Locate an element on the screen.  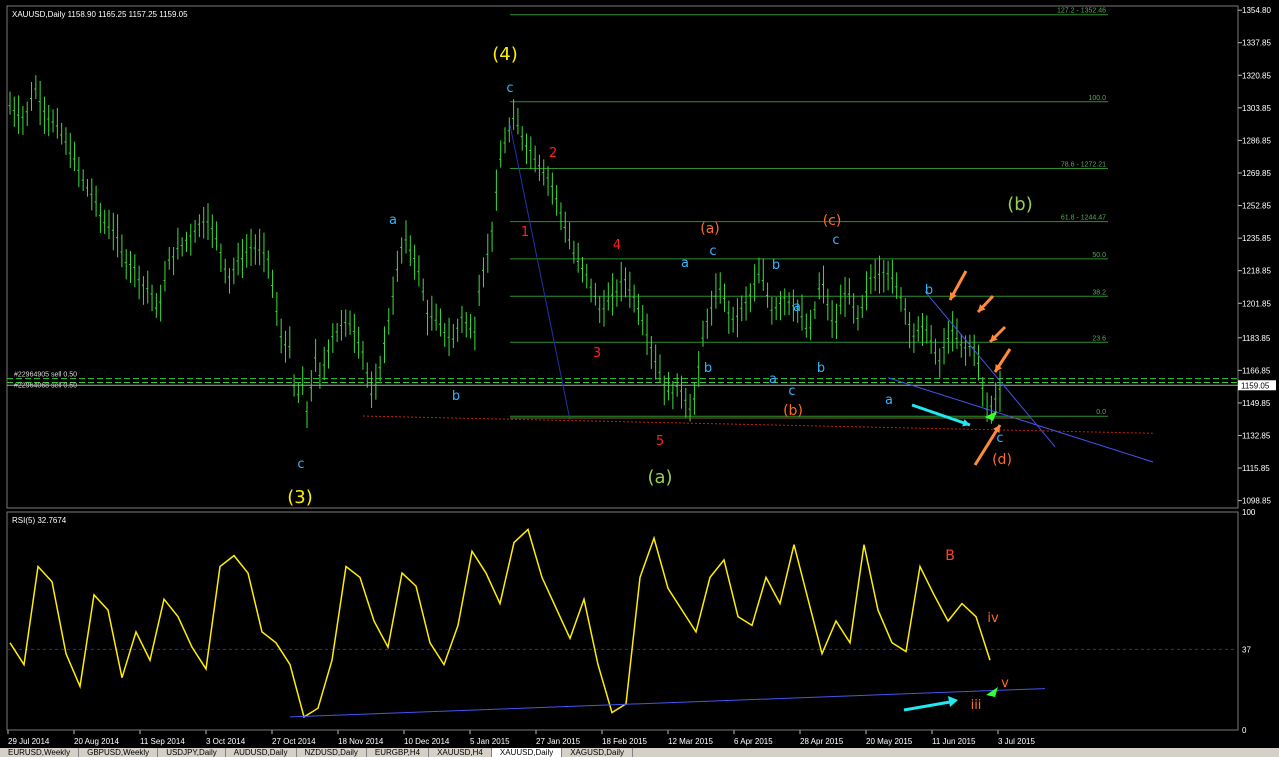
lower-channel-line is located at coordinates (1020, 420).